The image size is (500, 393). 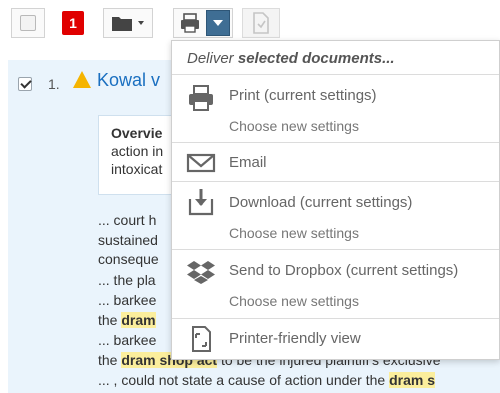 What do you see at coordinates (127, 220) in the screenshot?
I see `snippet-line: ... court h` at bounding box center [127, 220].